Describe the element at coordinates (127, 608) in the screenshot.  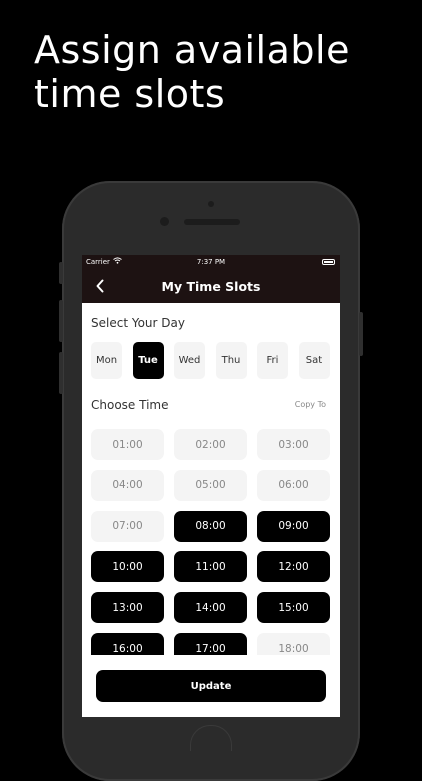
I see `time-slot-button: 13:00` at that location.